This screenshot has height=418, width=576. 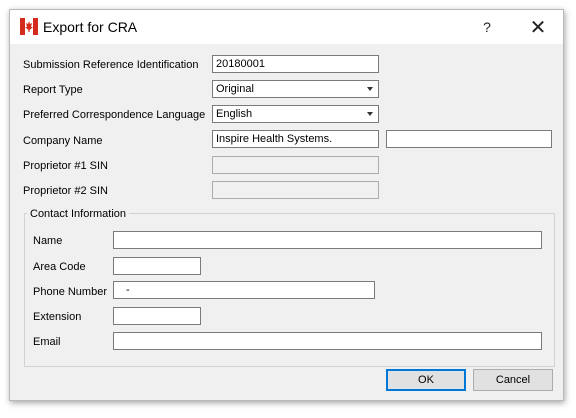 What do you see at coordinates (65, 166) in the screenshot?
I see `proprietor1-sin-label: Proprietor #1 SIN` at bounding box center [65, 166].